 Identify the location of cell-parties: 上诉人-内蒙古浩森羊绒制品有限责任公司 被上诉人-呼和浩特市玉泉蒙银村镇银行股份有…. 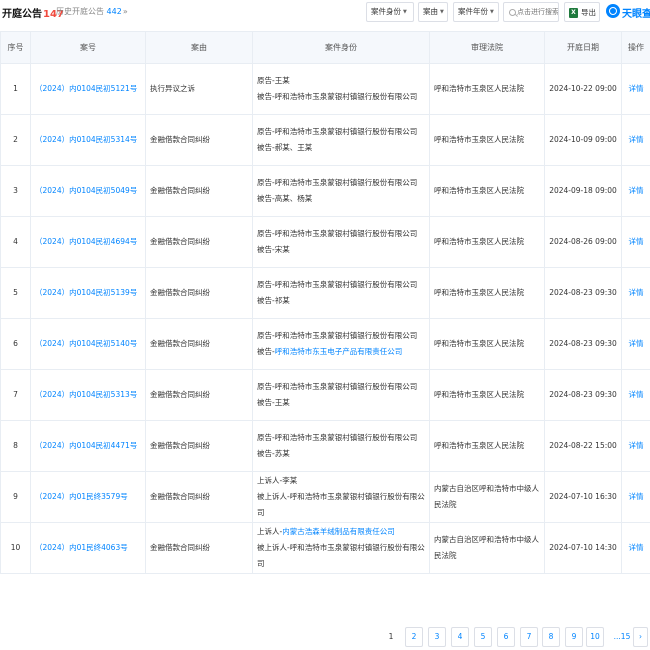
(341, 548).